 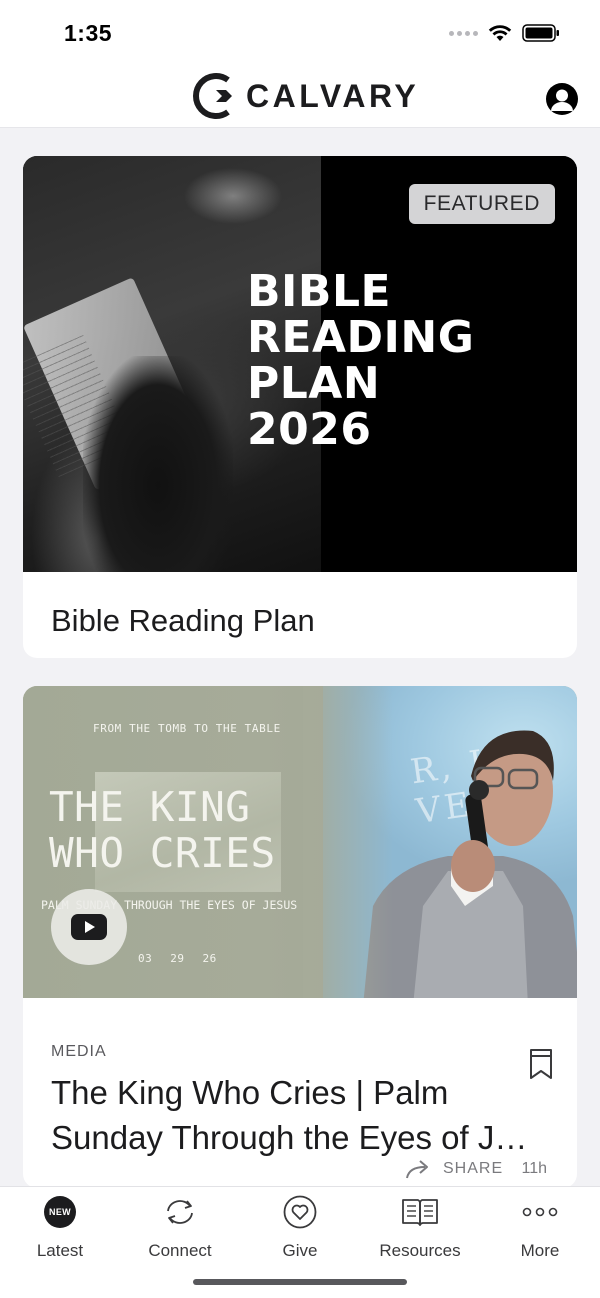 I want to click on status-time: 1:35, so click(x=88, y=33).